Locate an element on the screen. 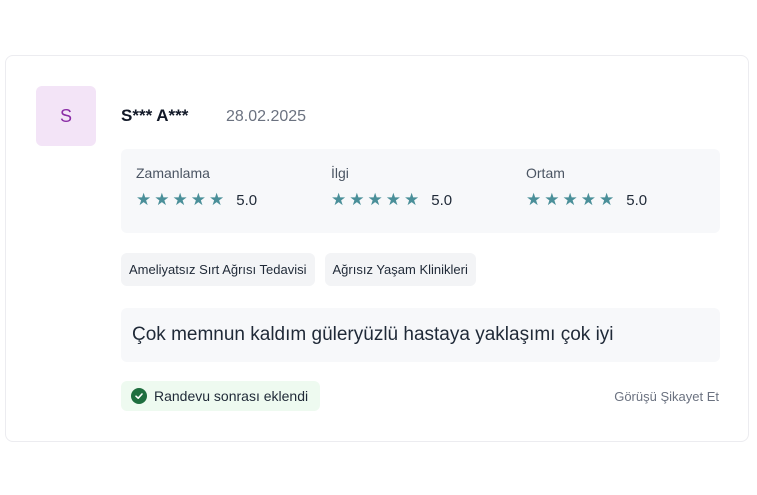 The height and width of the screenshot is (495, 757). avatar-initial: S is located at coordinates (65, 115).